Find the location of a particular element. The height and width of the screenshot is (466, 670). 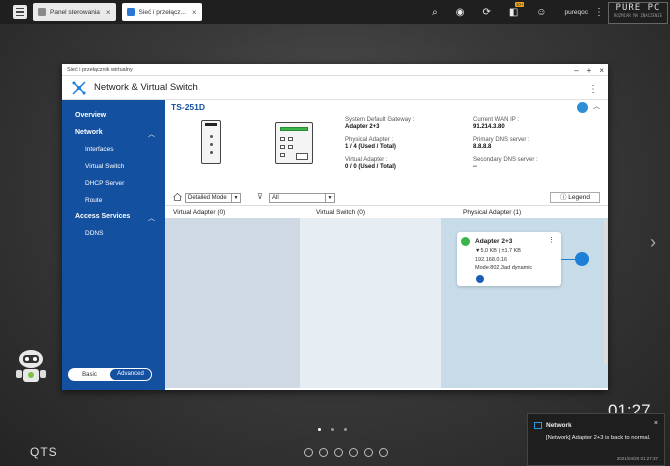

adapter-mode: Mode:802.3ad dynamic is located at coordinates (504, 268).